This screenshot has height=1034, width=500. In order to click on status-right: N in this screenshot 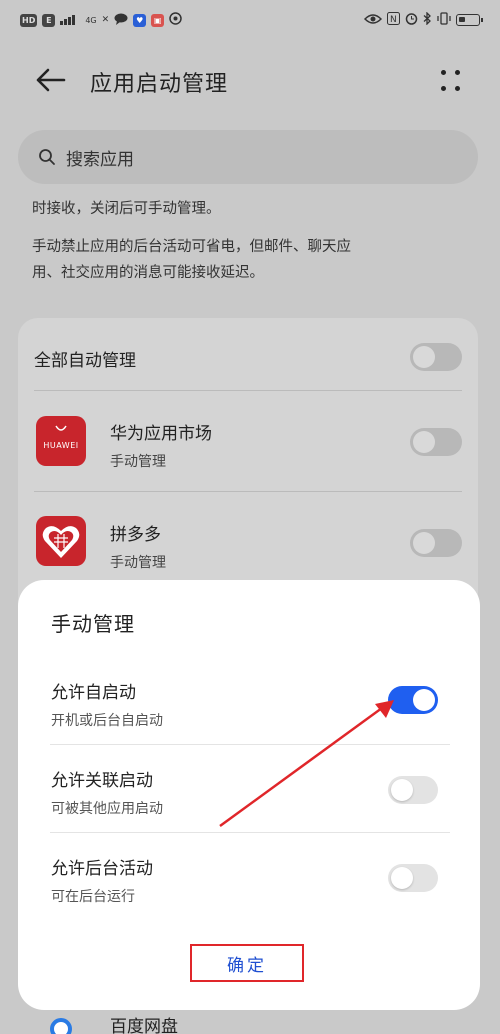, I will do `click(423, 19)`.